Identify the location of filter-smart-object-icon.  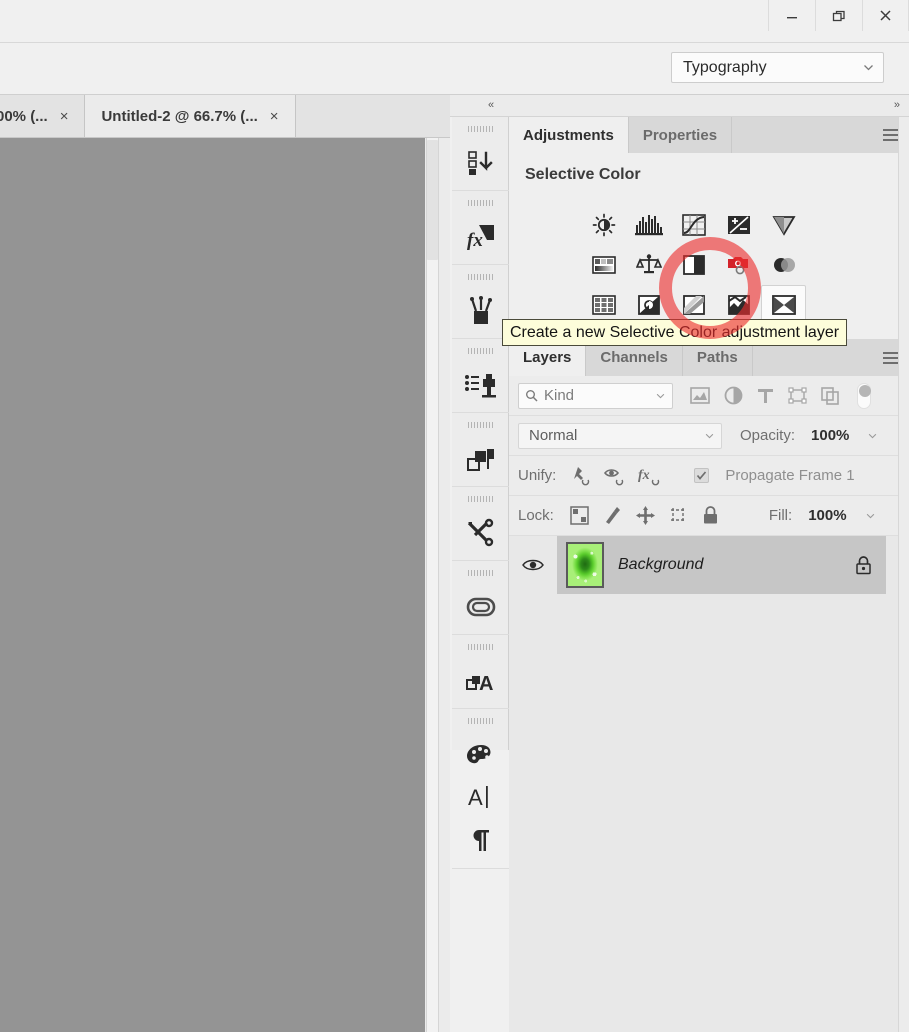
(830, 395).